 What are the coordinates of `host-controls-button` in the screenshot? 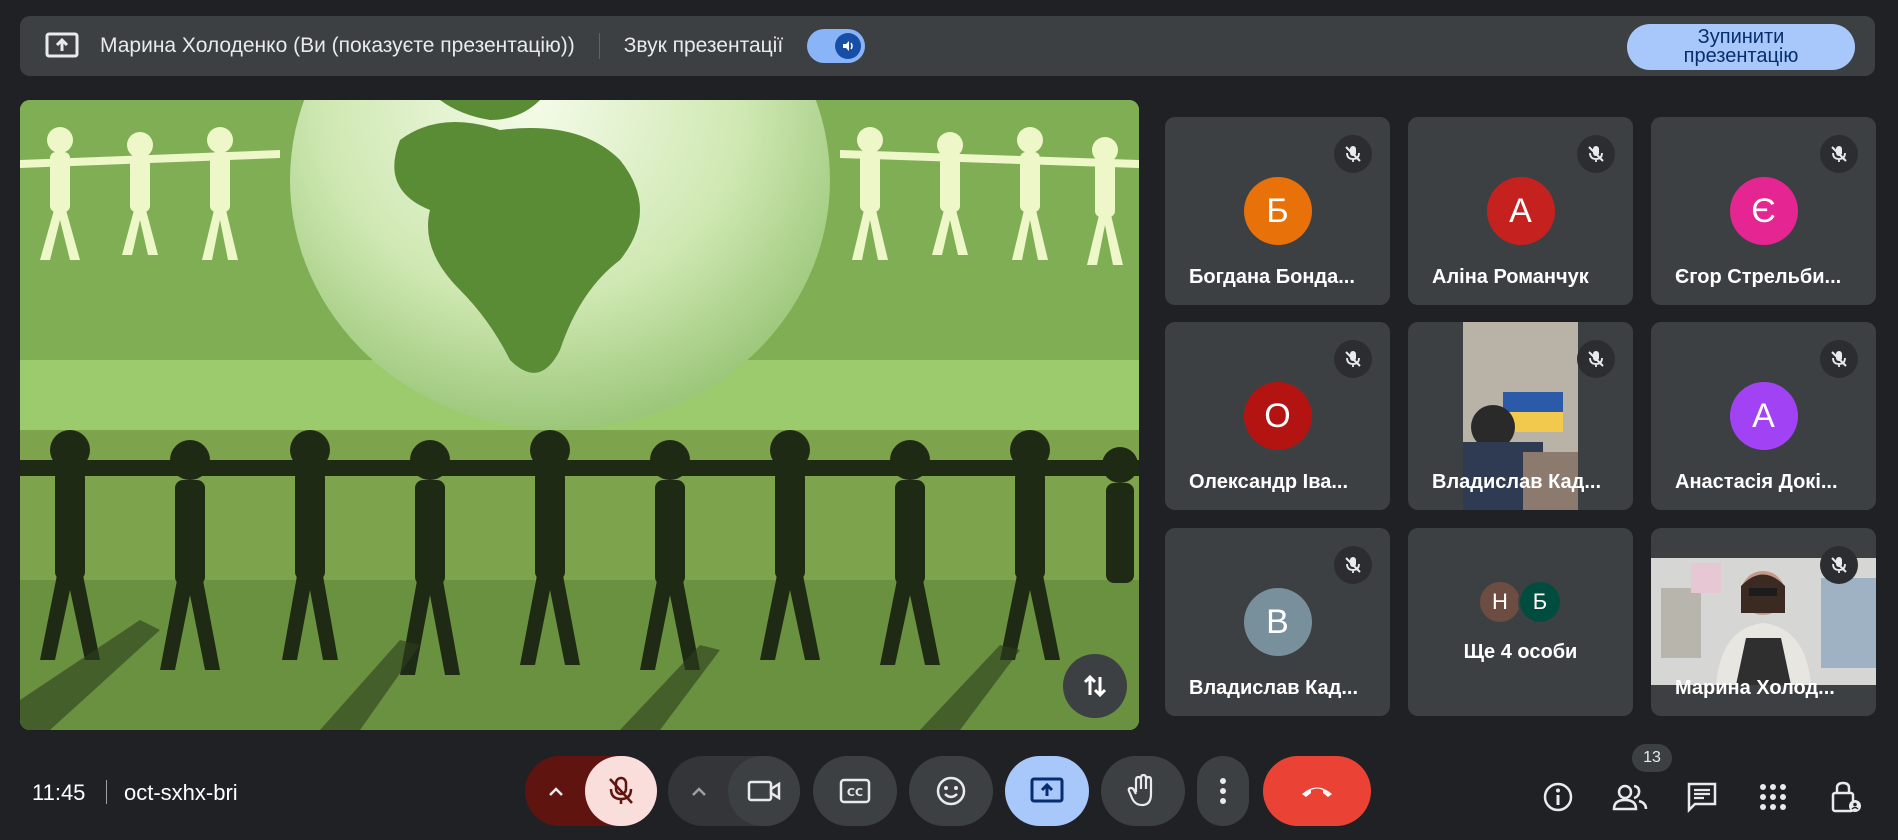 It's located at (1846, 797).